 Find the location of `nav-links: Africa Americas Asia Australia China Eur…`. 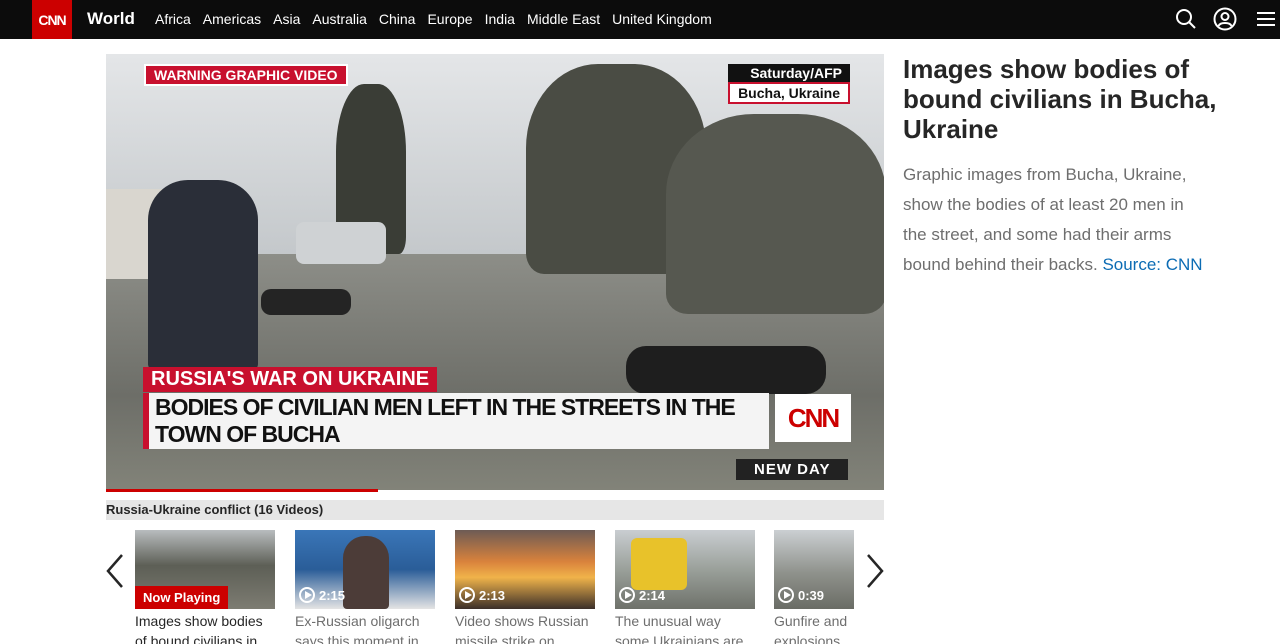

nav-links: Africa Americas Asia Australia China Eur… is located at coordinates (439, 19).